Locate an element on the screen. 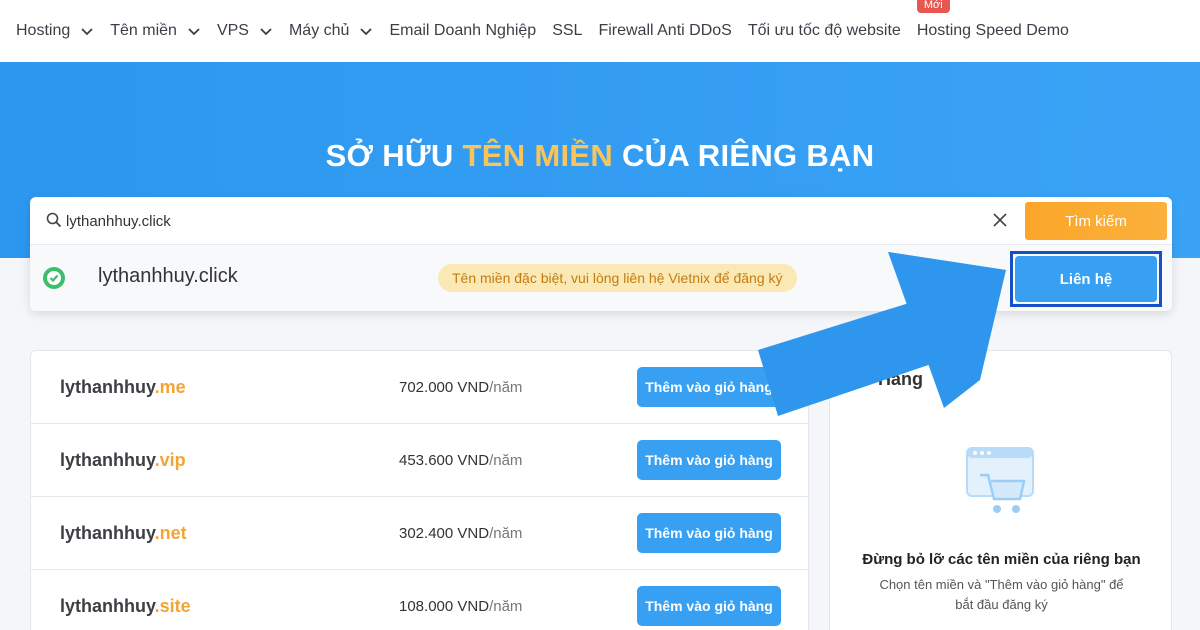 Image resolution: width=1200 pixels, height=630 pixels. nav-item-label: Tối ưu tốc độ website is located at coordinates (824, 30).